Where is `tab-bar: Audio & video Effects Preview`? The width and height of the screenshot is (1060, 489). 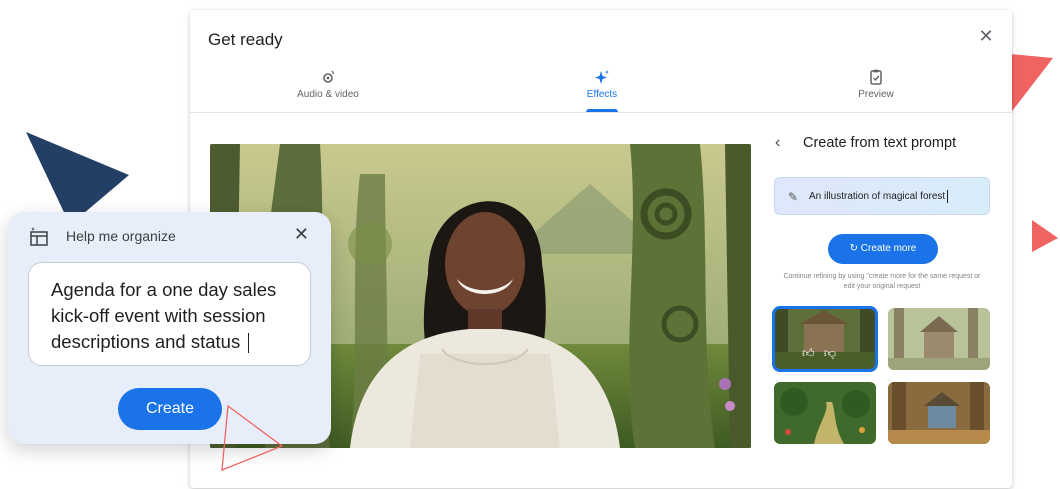 tab-bar: Audio & video Effects Preview is located at coordinates (601, 88).